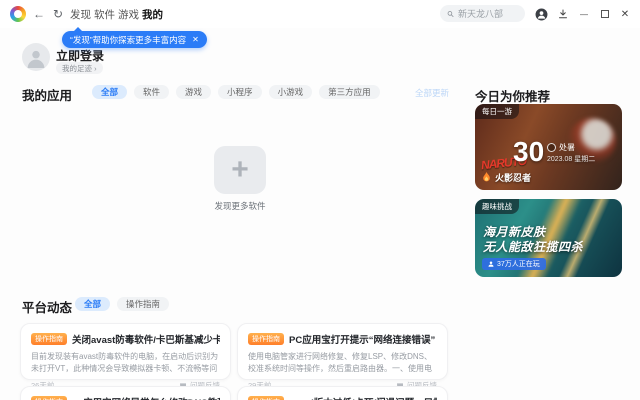  Describe the element at coordinates (18, 14) in the screenshot. I see `app-logo-icon` at that location.